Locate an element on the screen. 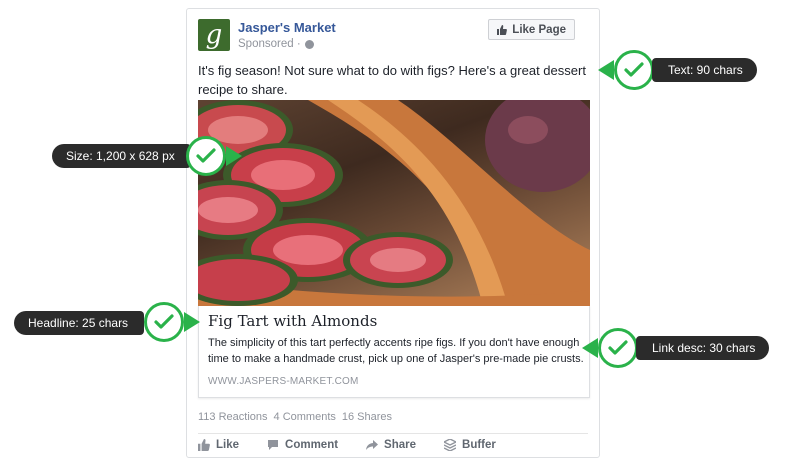 The width and height of the screenshot is (800, 468). sponsored-label: Sponsored · is located at coordinates (276, 44).